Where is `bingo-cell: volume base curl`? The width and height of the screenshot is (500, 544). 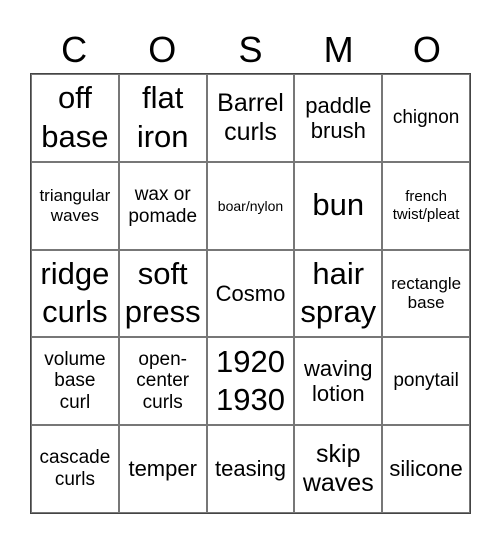
bingo-cell: volume base curl is located at coordinates (75, 381).